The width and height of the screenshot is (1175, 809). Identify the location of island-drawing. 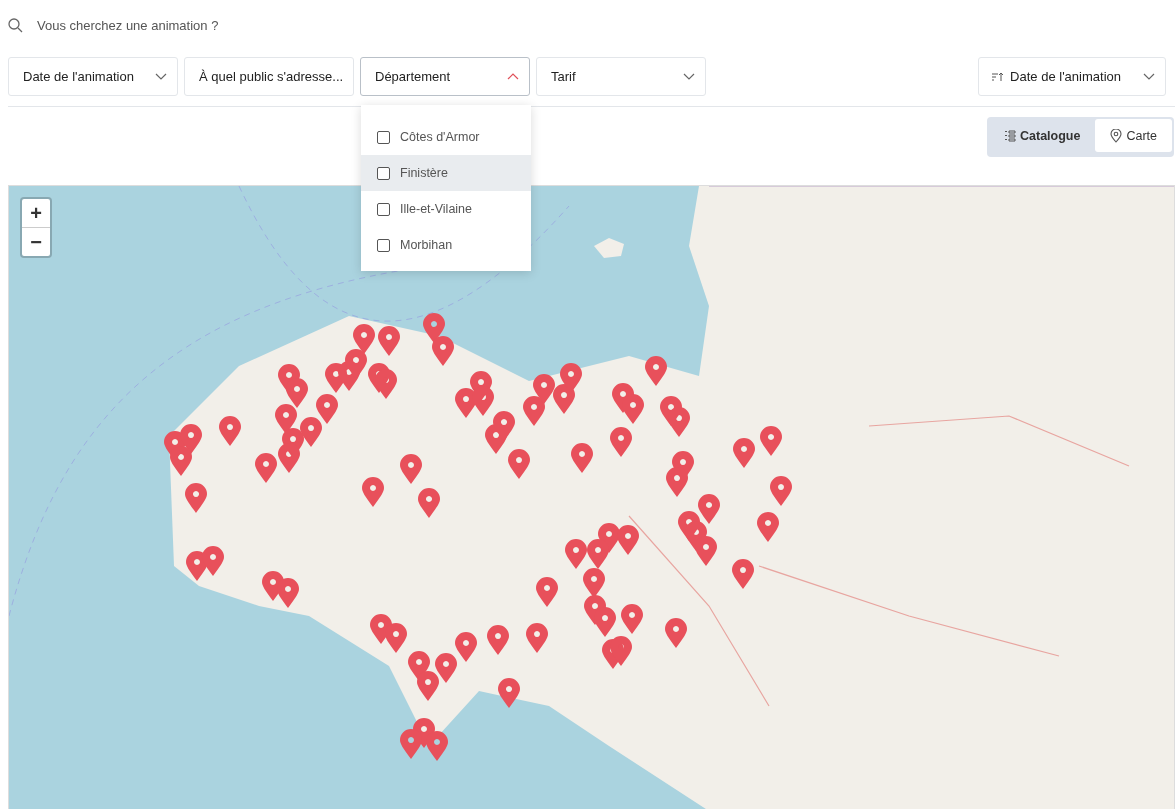
(609, 248).